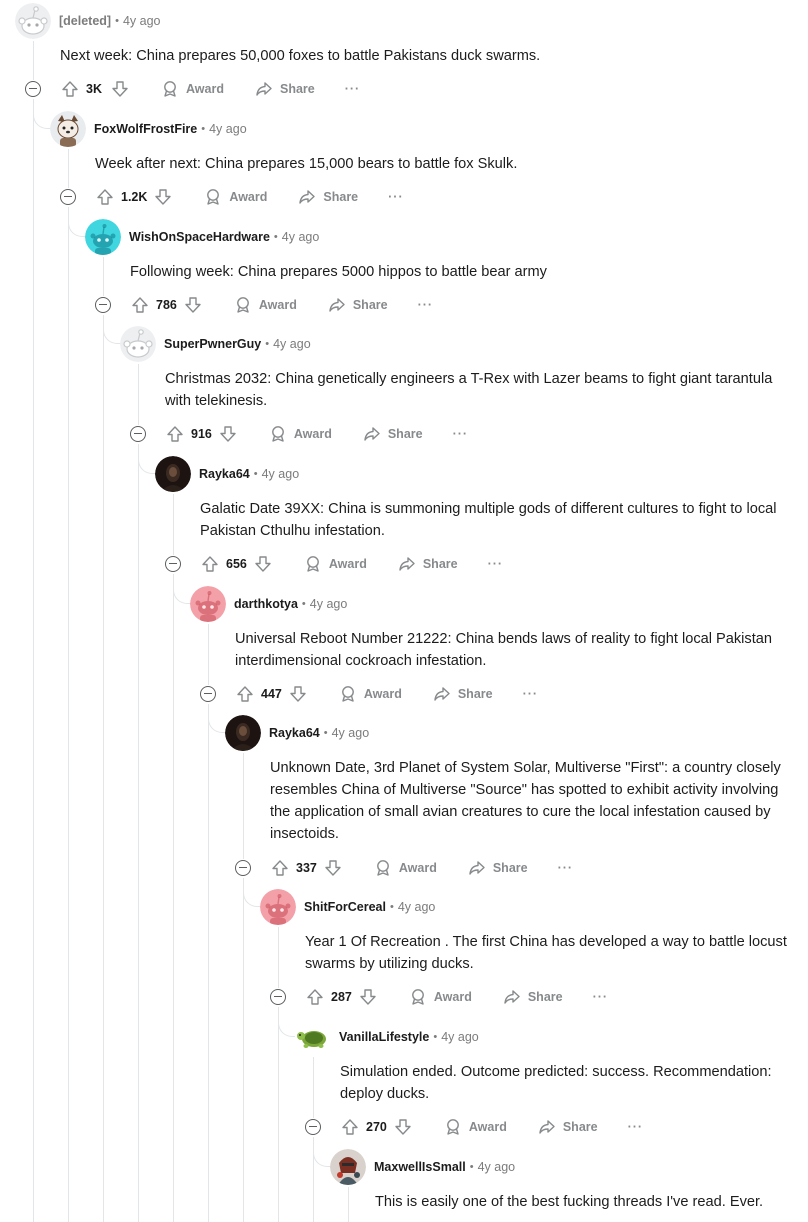  I want to click on username: darthkotya, so click(266, 604).